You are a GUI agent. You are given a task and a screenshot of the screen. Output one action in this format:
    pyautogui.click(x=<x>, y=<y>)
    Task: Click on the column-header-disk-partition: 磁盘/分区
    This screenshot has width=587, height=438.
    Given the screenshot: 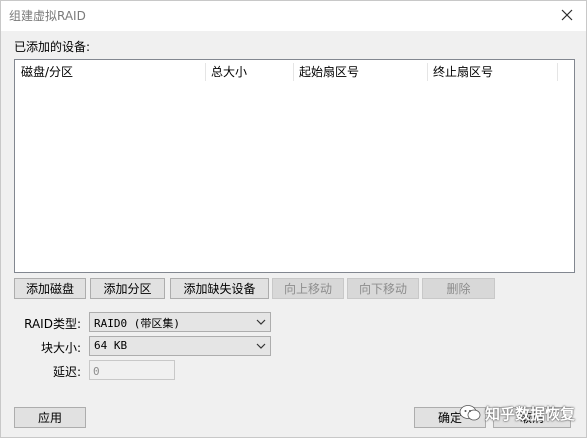 What is the action you would take?
    pyautogui.click(x=110, y=72)
    